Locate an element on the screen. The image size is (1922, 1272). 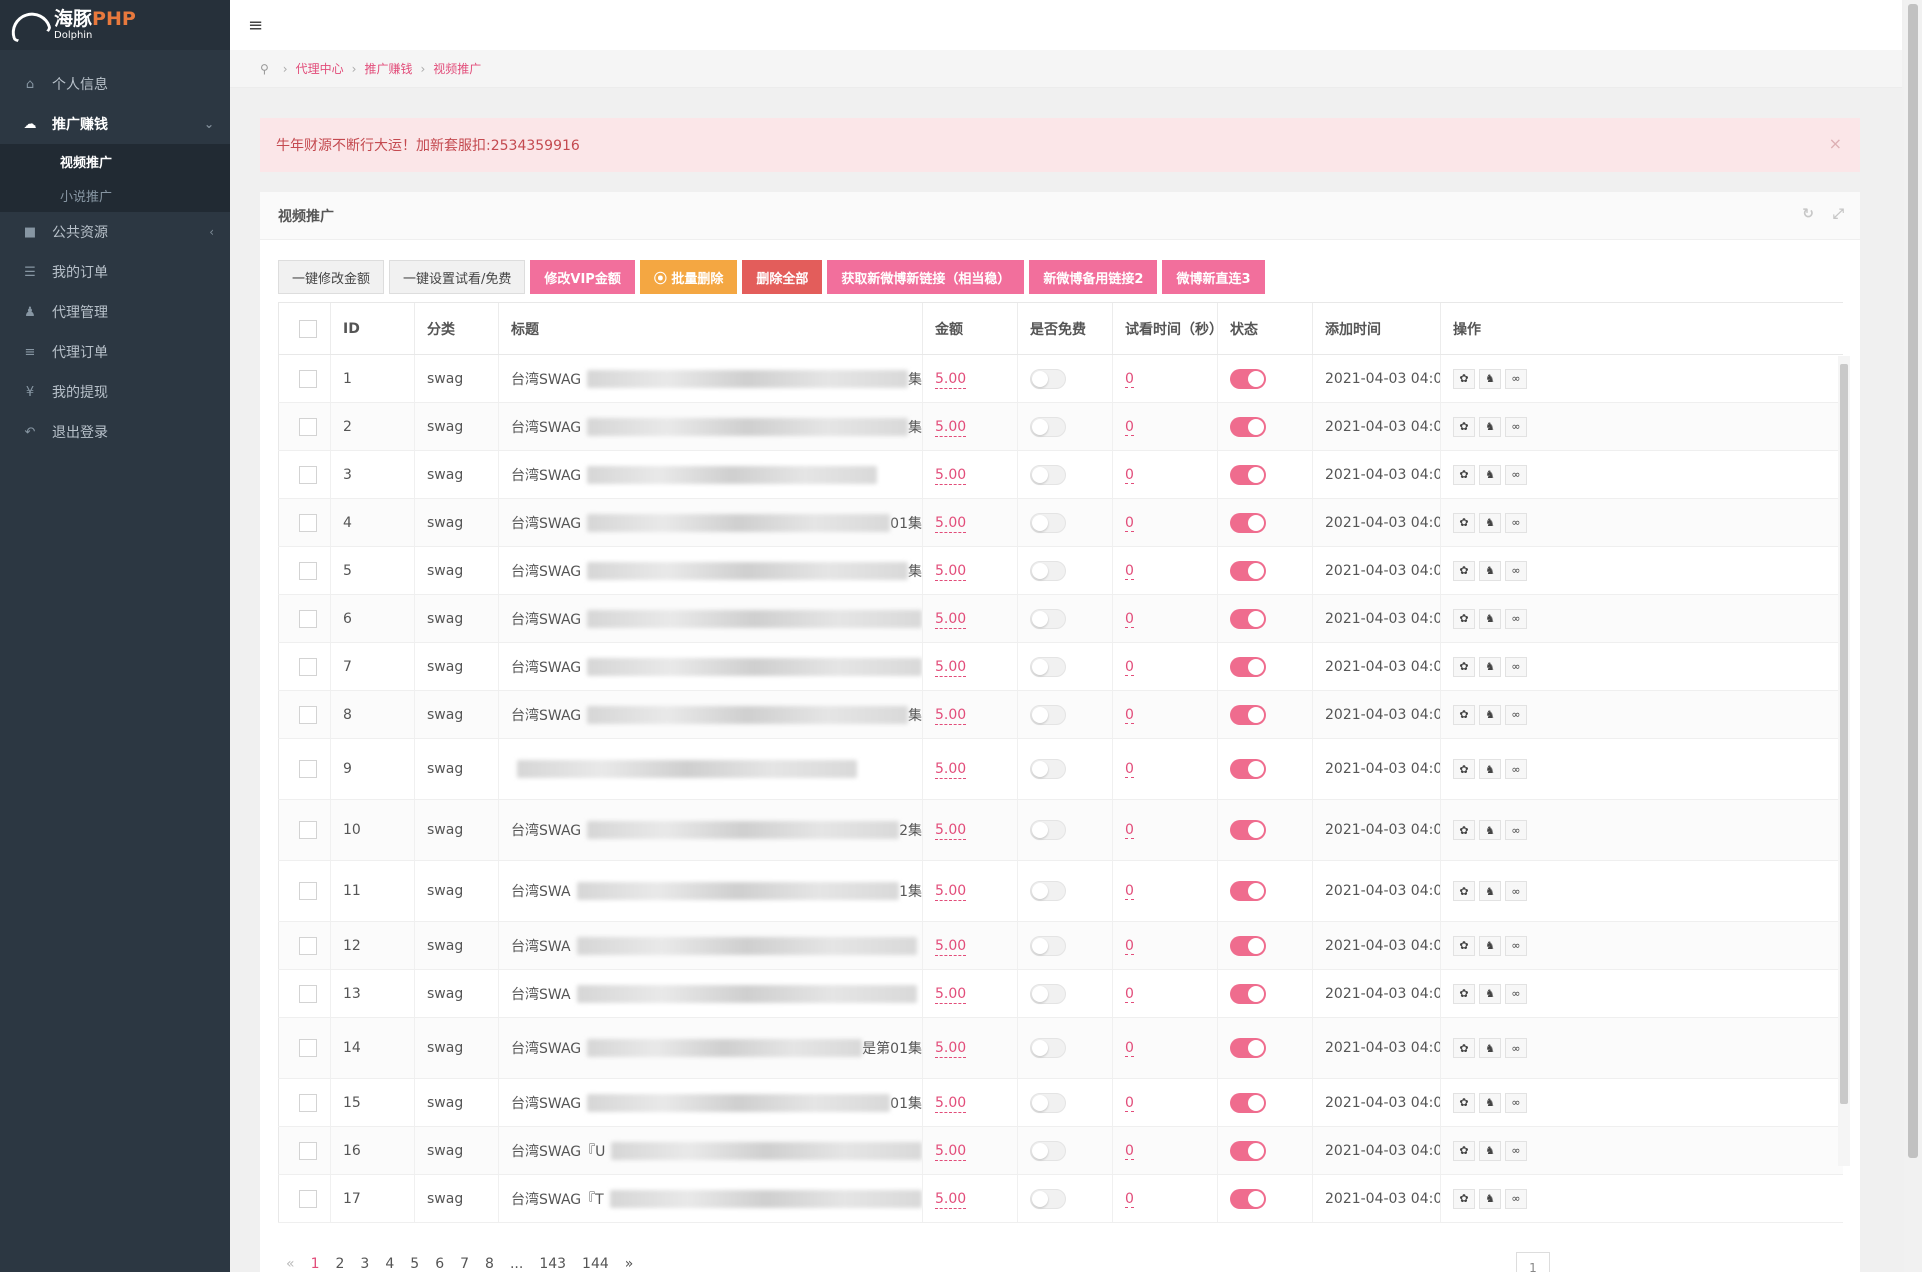
pager-page: 6 is located at coordinates (439, 1264).